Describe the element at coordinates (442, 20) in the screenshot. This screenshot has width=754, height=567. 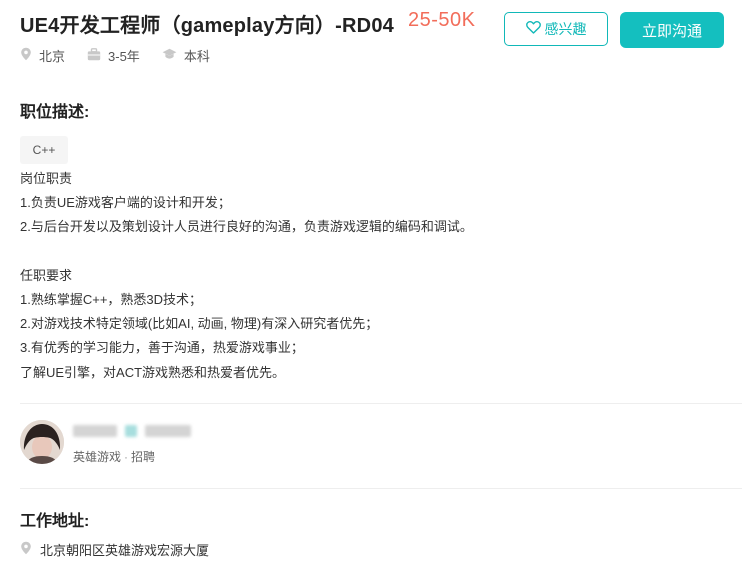
I see `job-salary: 25-50K` at that location.